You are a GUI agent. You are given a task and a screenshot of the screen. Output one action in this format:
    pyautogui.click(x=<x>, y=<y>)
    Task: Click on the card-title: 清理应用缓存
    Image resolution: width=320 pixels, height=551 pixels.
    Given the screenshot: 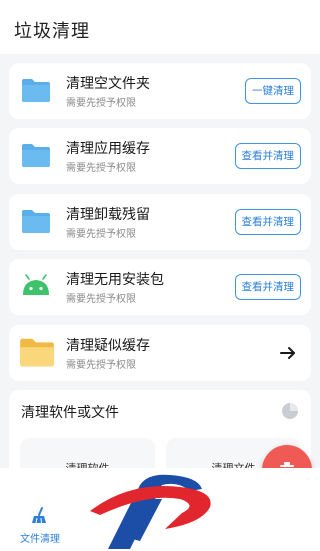 What is the action you would take?
    pyautogui.click(x=108, y=149)
    